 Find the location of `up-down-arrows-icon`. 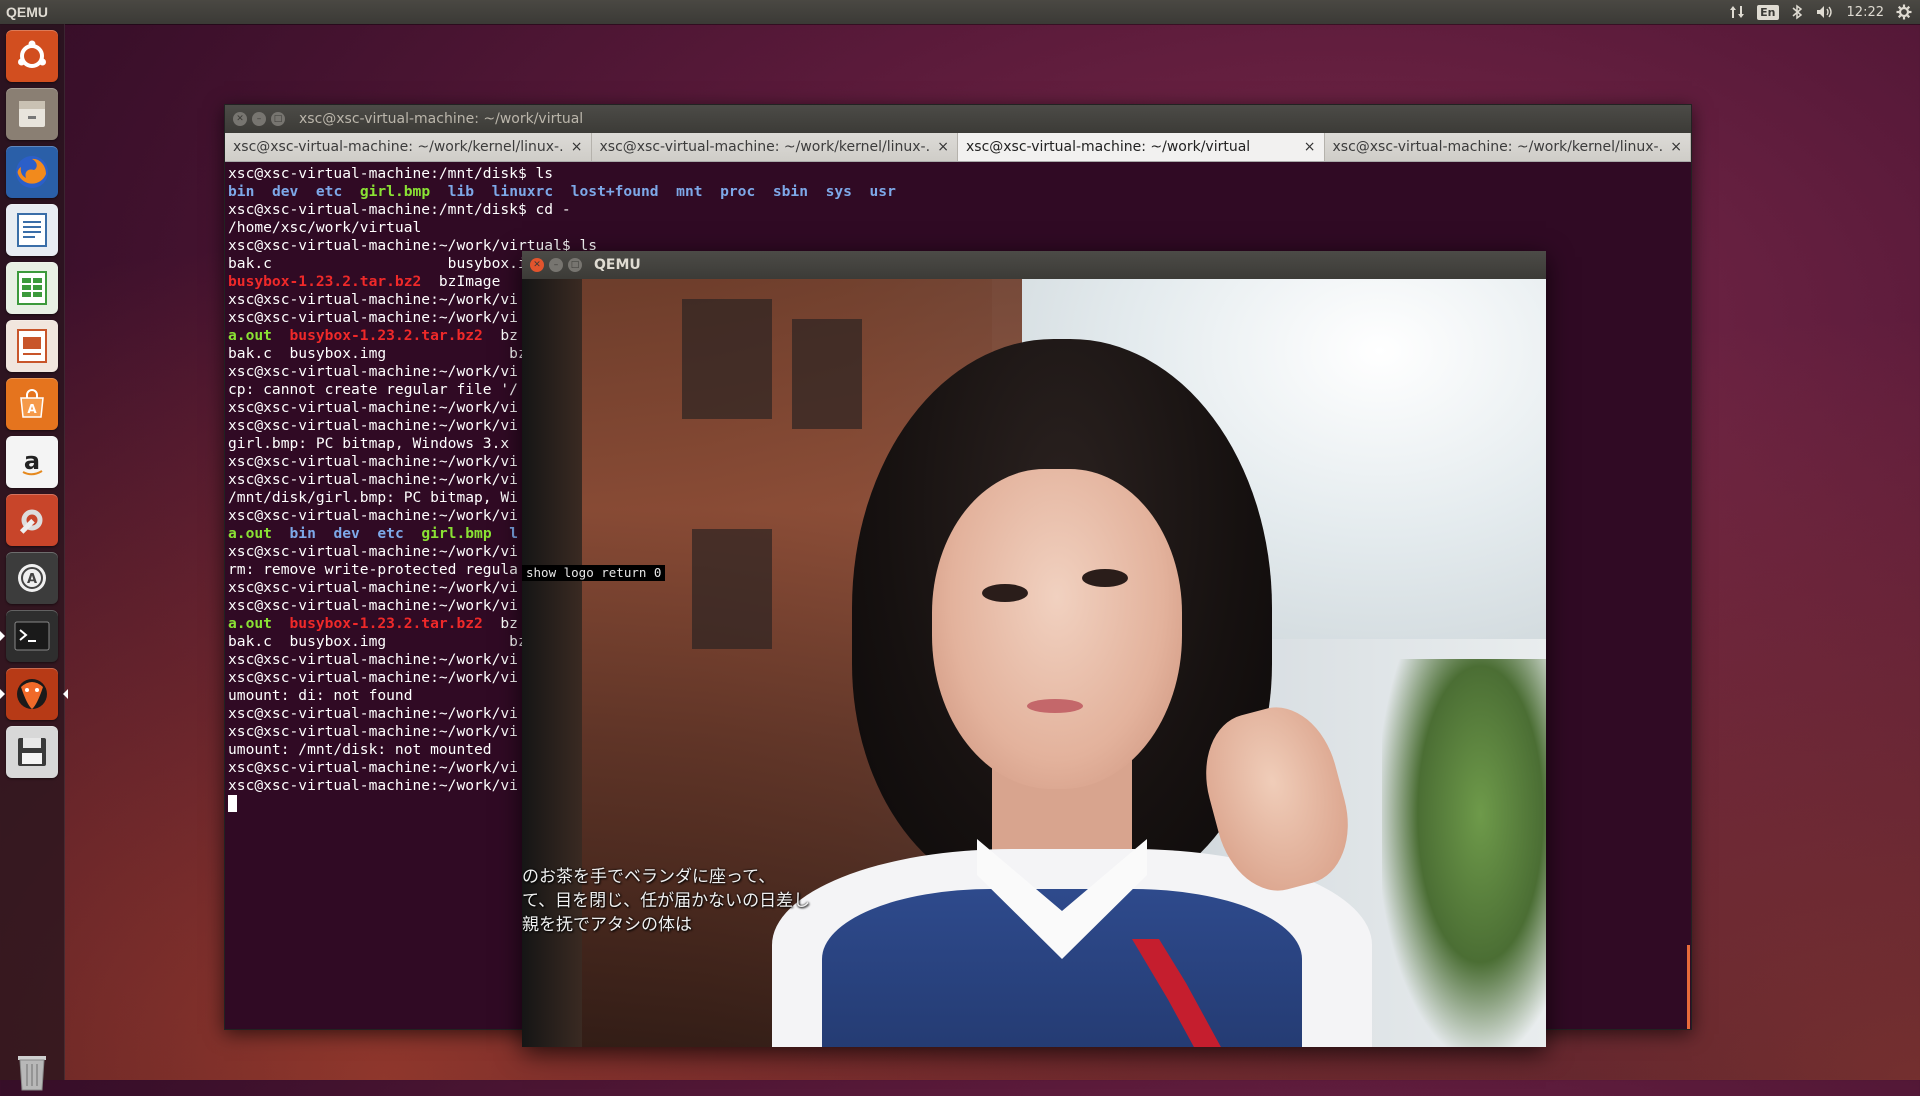

up-down-arrows-icon is located at coordinates (1737, 12).